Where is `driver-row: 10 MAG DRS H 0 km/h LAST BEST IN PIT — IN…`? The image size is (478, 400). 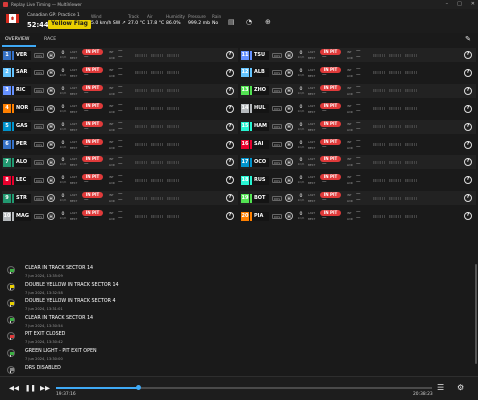 driver-row: 10 MAG DRS H 0 km/h LAST BEST IN PIT — IN… is located at coordinates (120, 216).